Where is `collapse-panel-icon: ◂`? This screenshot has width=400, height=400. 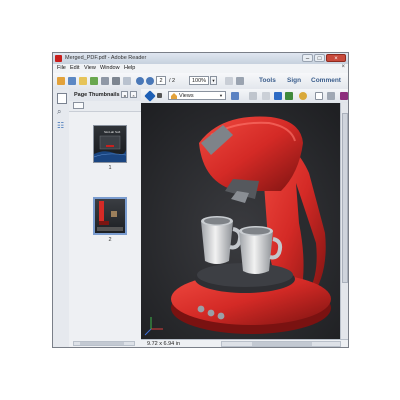
collapse-panel-icon: ◂ is located at coordinates (124, 94).